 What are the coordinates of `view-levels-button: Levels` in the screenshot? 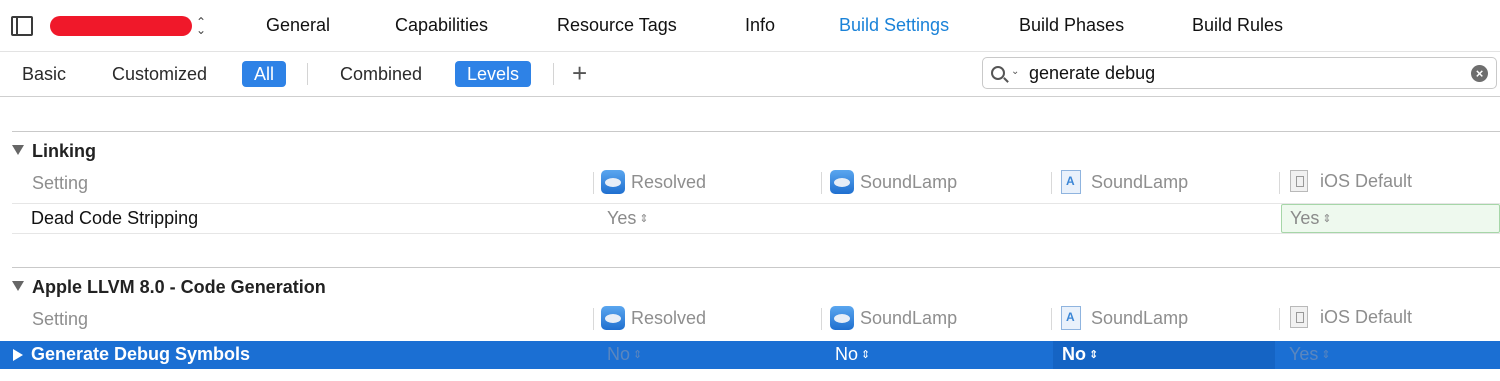 It's located at (493, 74).